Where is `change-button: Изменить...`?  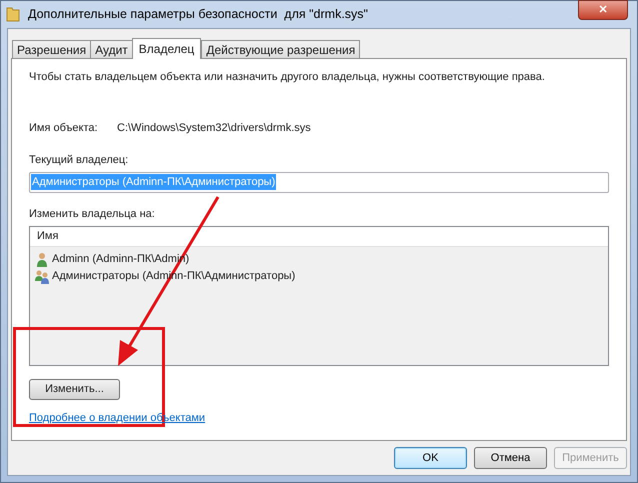
change-button: Изменить... is located at coordinates (74, 389).